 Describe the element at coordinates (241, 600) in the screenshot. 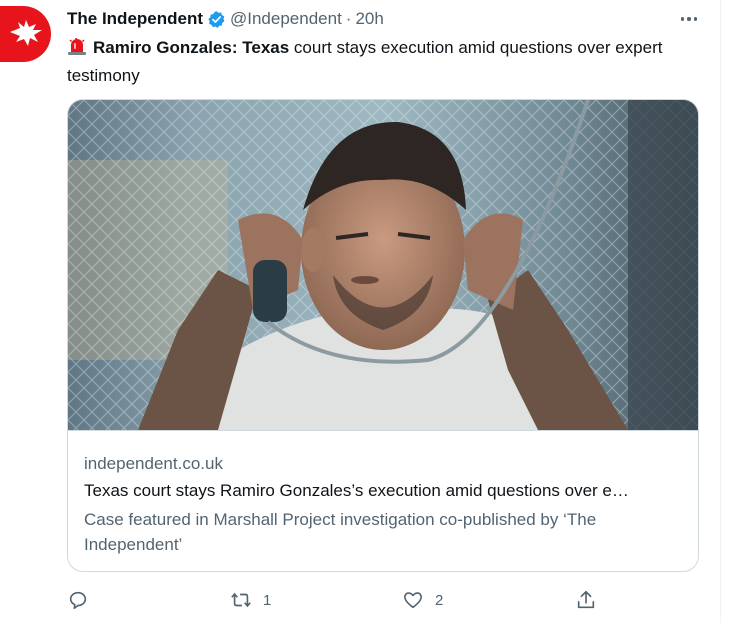

I see `retweet-icon` at that location.